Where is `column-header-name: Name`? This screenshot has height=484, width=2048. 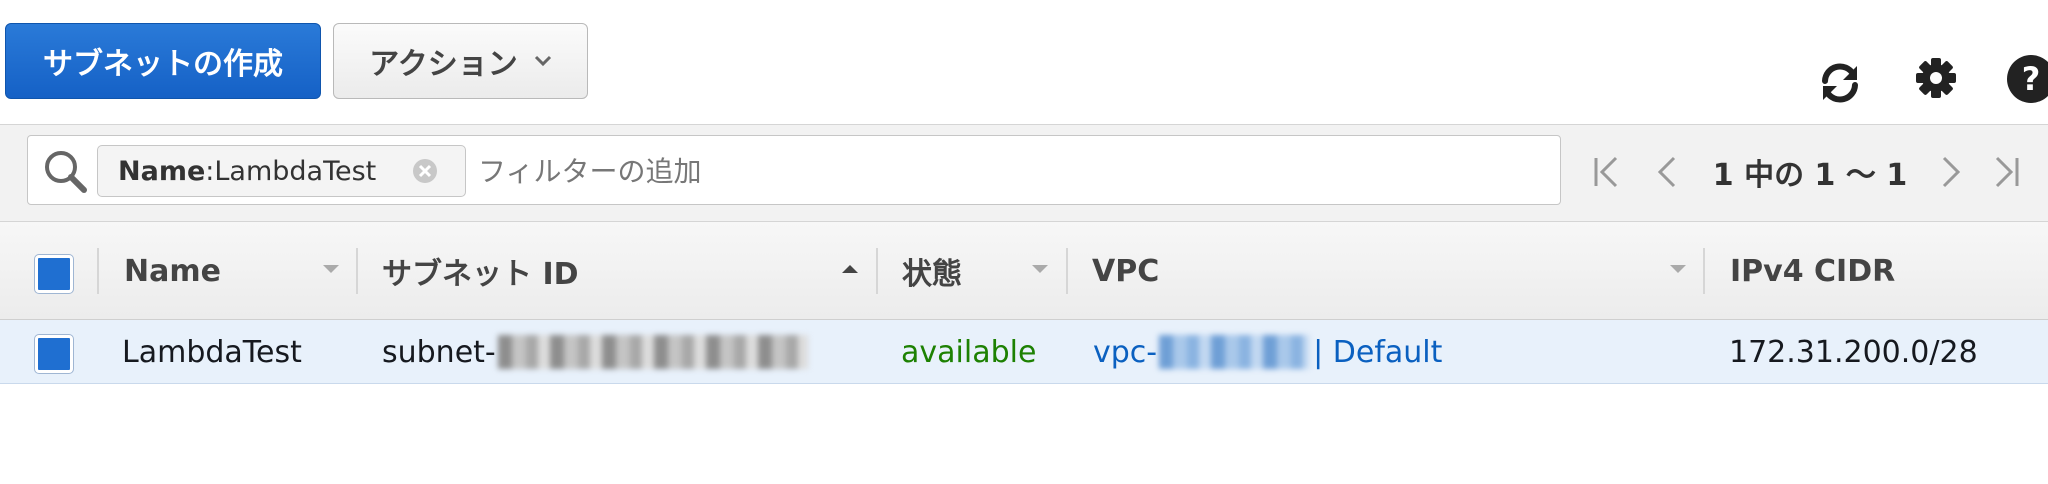 column-header-name: Name is located at coordinates (172, 271).